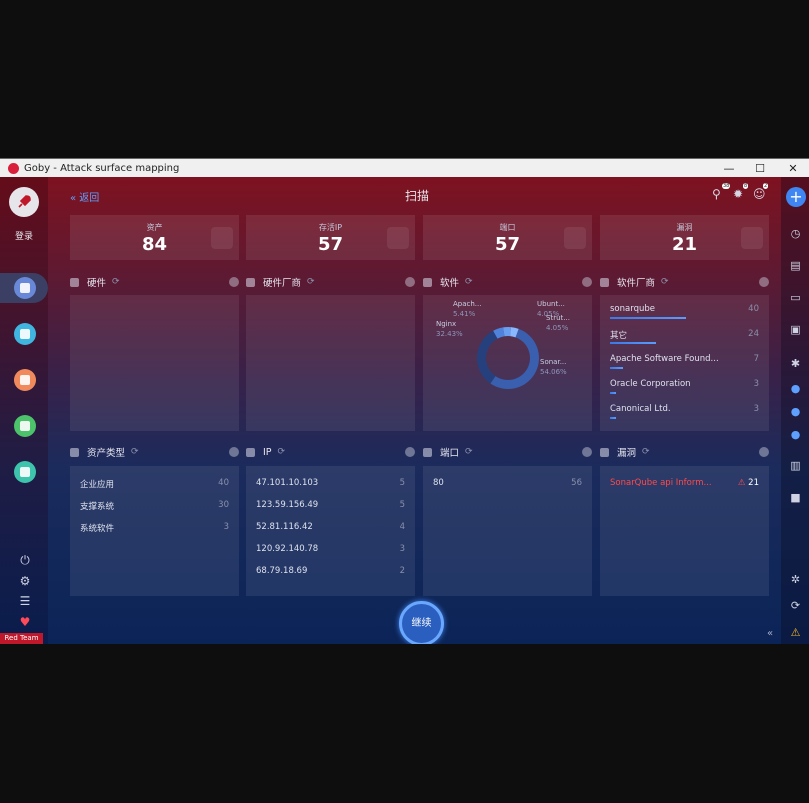 This screenshot has height=803, width=809. I want to click on item-count: 4, so click(402, 527).